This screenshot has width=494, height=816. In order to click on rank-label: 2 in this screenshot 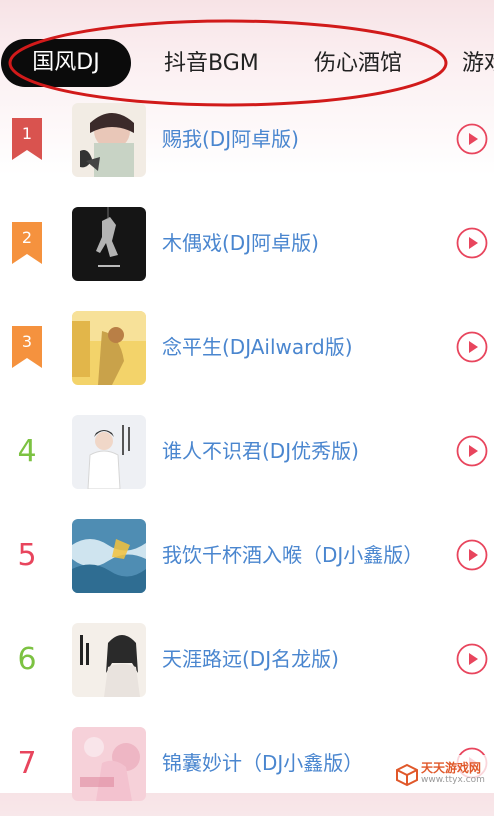, I will do `click(27, 237)`.